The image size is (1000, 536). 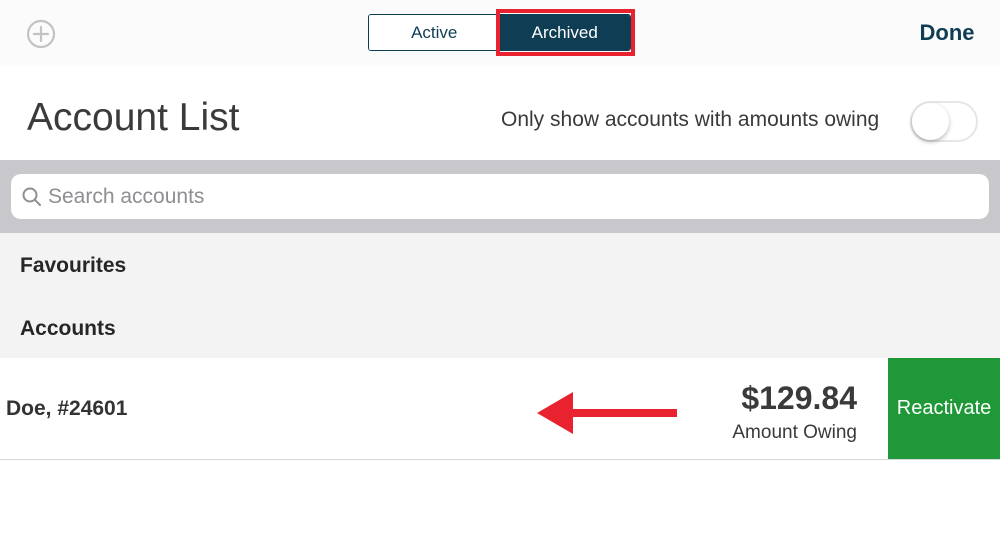 I want to click on search-box, so click(x=500, y=196).